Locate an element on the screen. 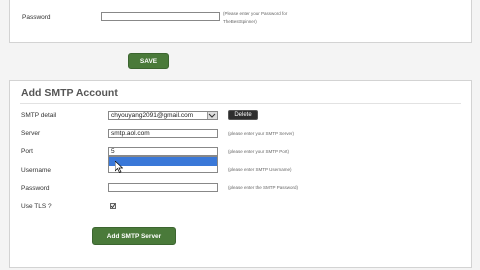 This screenshot has width=480, height=270. smtp-password-hint: (please enter the SMTP Password) is located at coordinates (263, 187).